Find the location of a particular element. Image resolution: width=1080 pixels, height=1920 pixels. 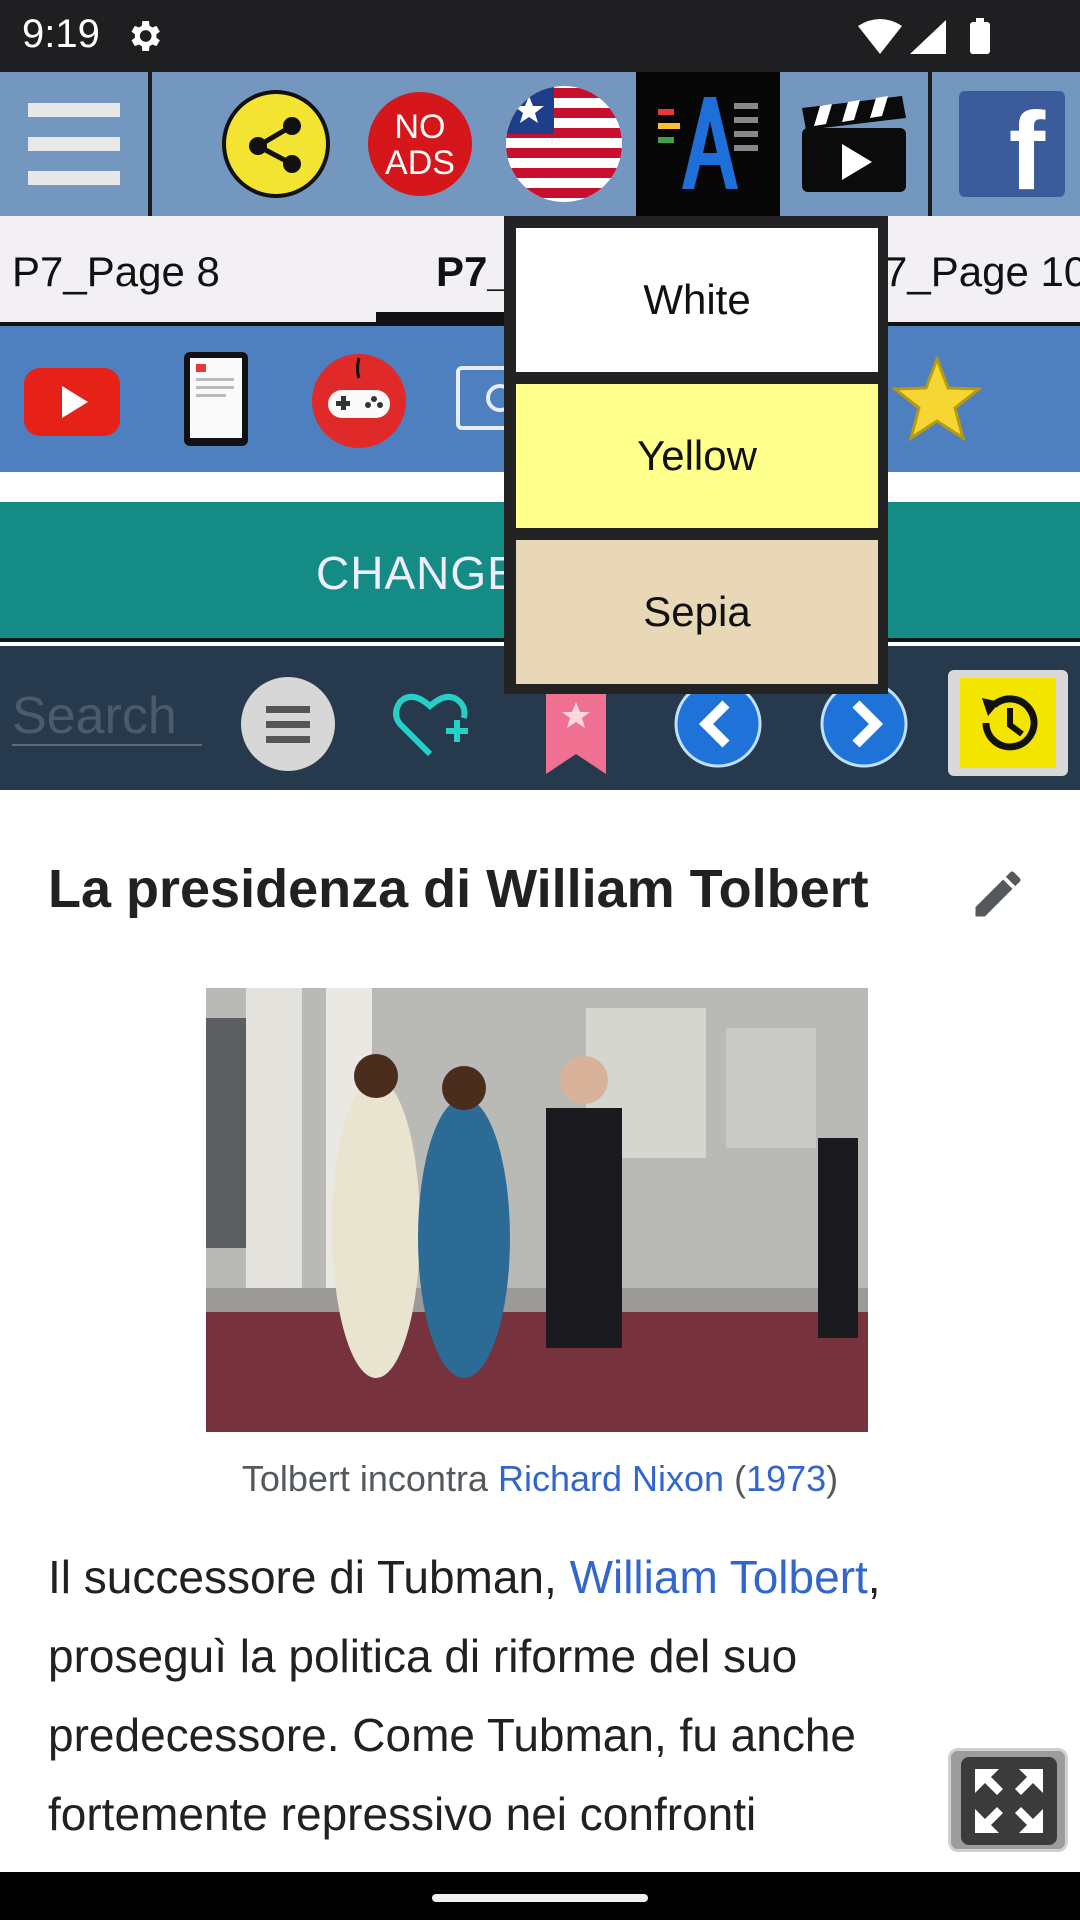

signal-icon is located at coordinates (928, 37).